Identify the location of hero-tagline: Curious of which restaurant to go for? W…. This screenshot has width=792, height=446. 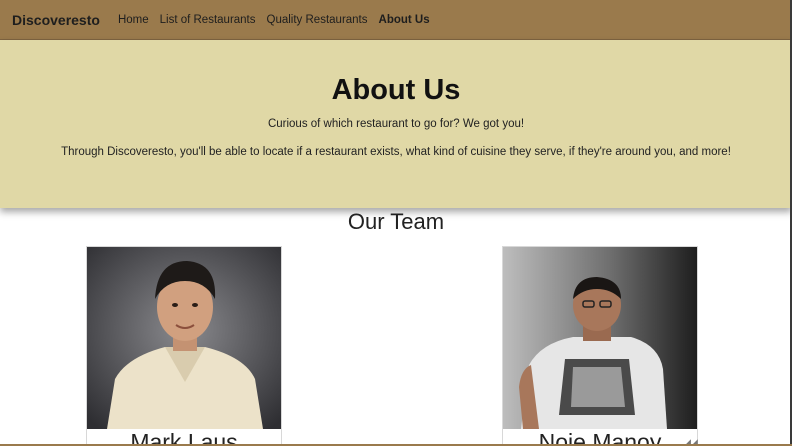
(396, 124).